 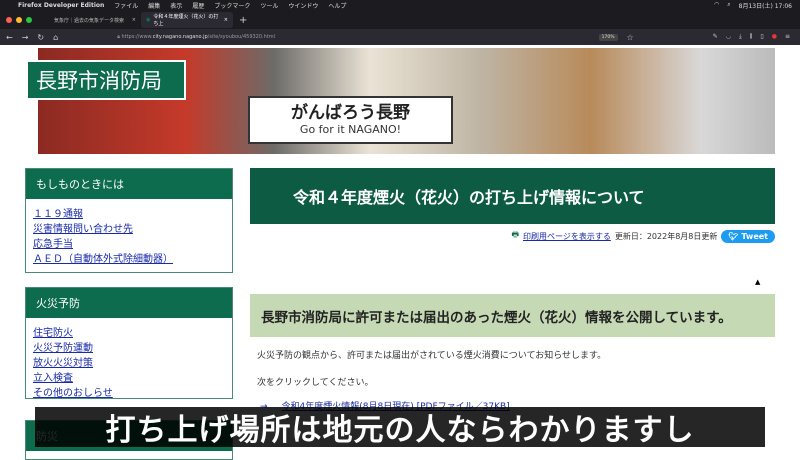 I want to click on menu-file: ファイル, so click(x=126, y=5).